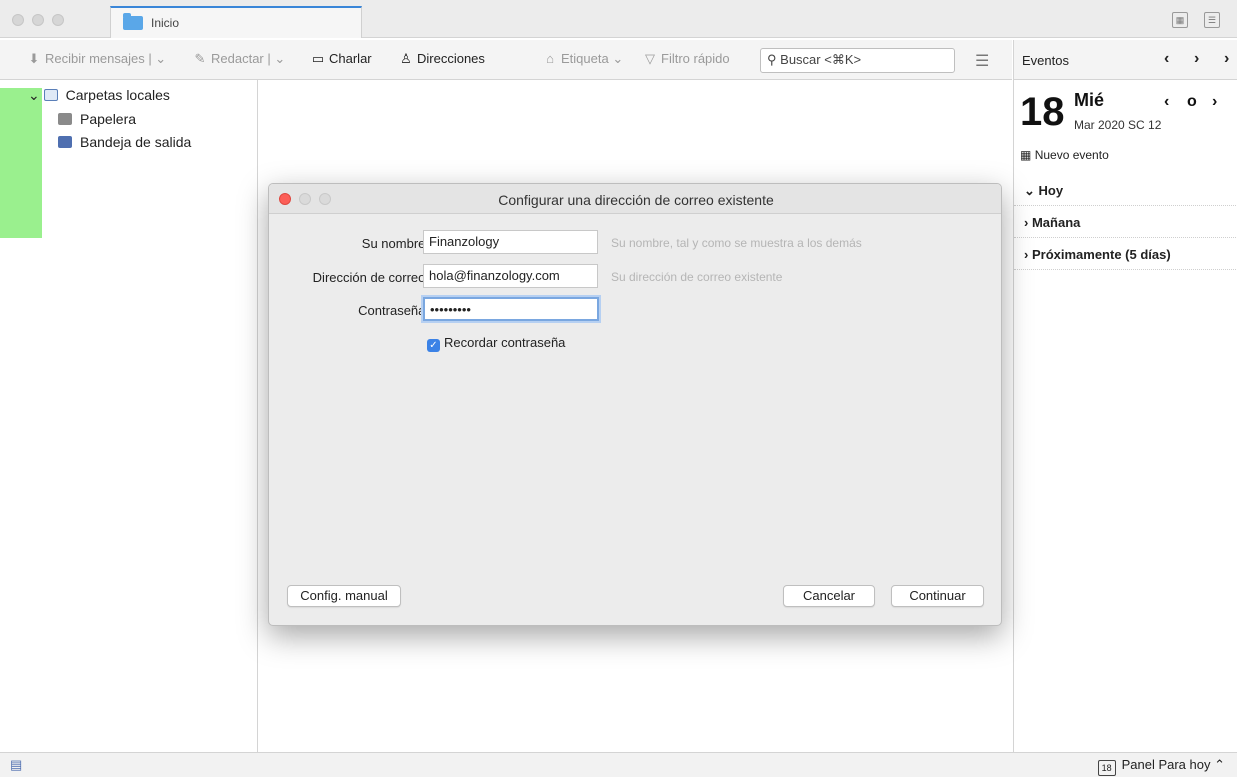 This screenshot has width=1237, height=777. I want to click on search-icon: ⚲, so click(772, 59).